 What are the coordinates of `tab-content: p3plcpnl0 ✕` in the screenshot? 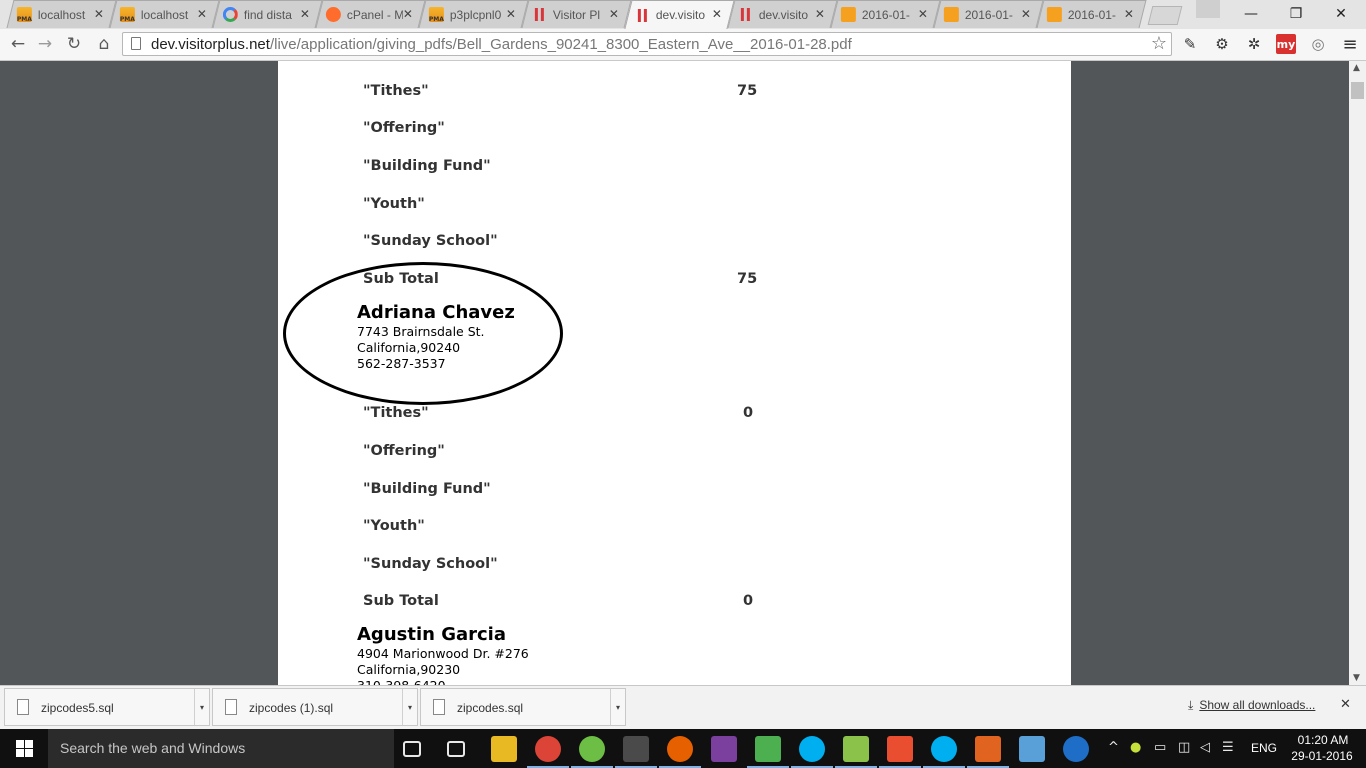 It's located at (473, 14).